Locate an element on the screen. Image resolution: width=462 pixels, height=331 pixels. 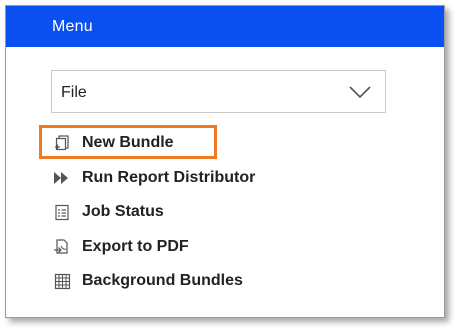
menu-item-label: Export to PDF is located at coordinates (135, 246).